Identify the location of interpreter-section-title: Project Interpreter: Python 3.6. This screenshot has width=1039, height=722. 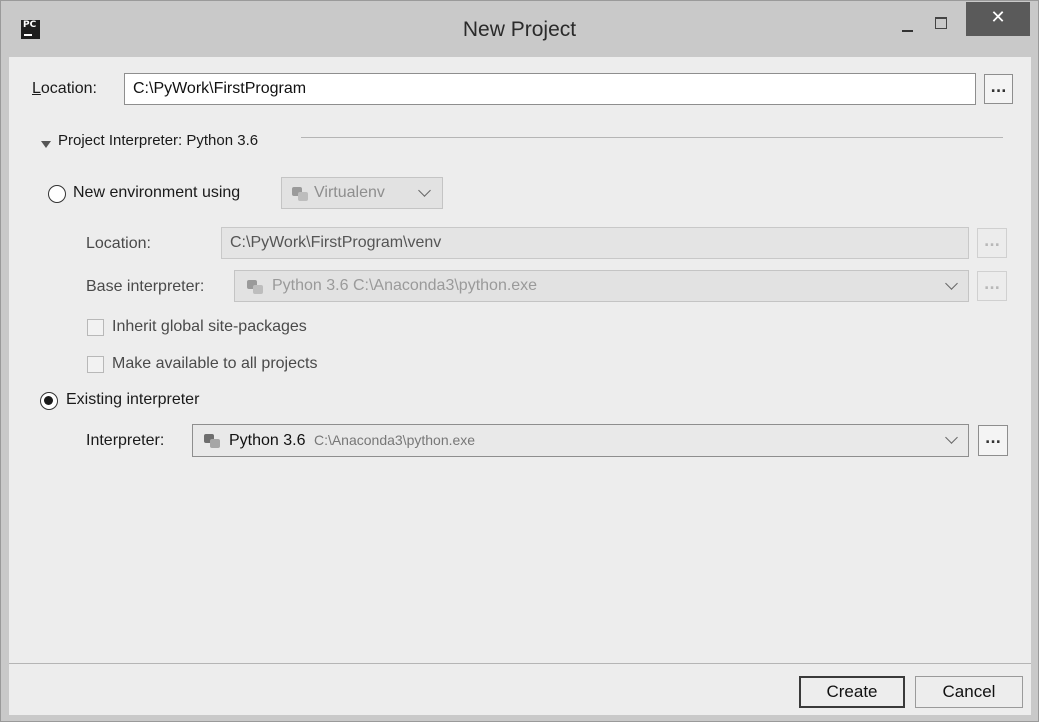
(158, 140).